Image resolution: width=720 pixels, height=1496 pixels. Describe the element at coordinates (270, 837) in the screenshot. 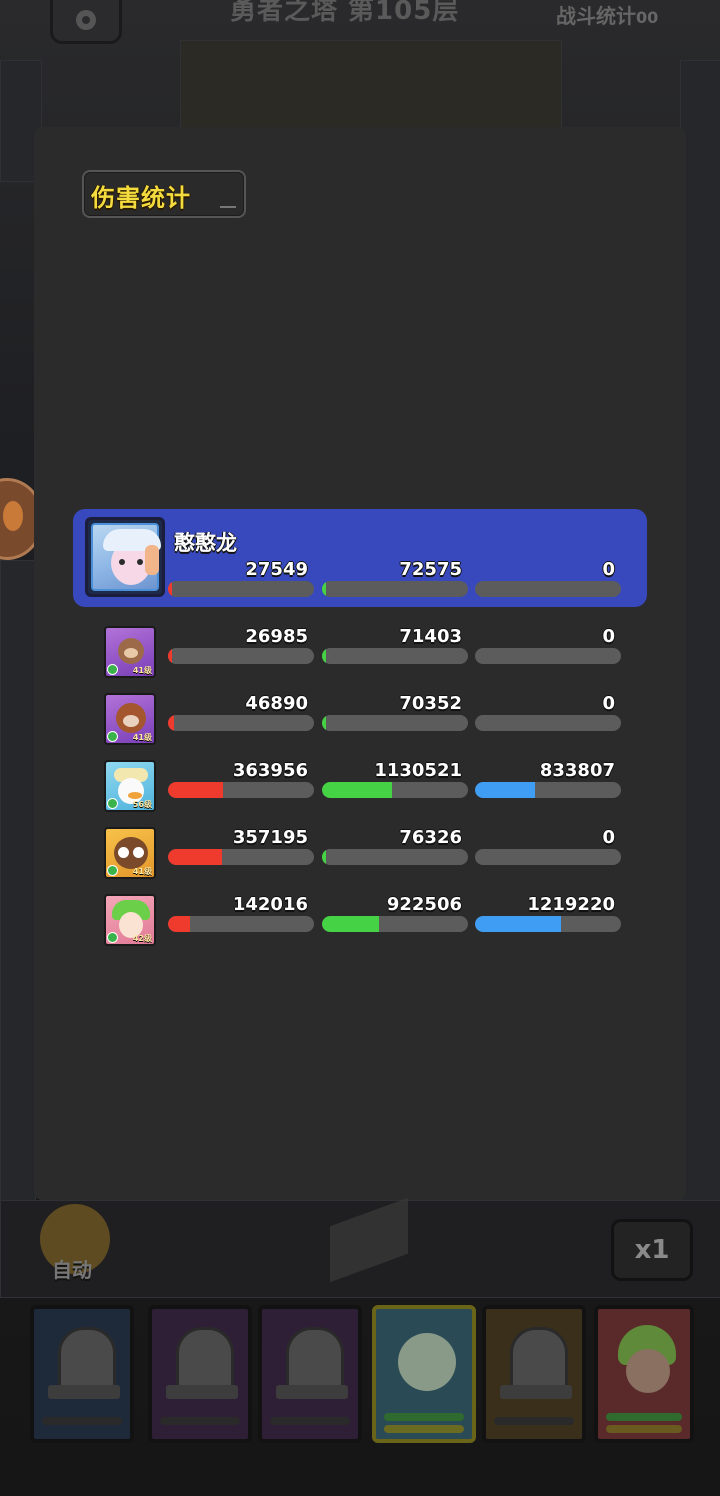

I see `damage-dealt-value: 357195` at that location.